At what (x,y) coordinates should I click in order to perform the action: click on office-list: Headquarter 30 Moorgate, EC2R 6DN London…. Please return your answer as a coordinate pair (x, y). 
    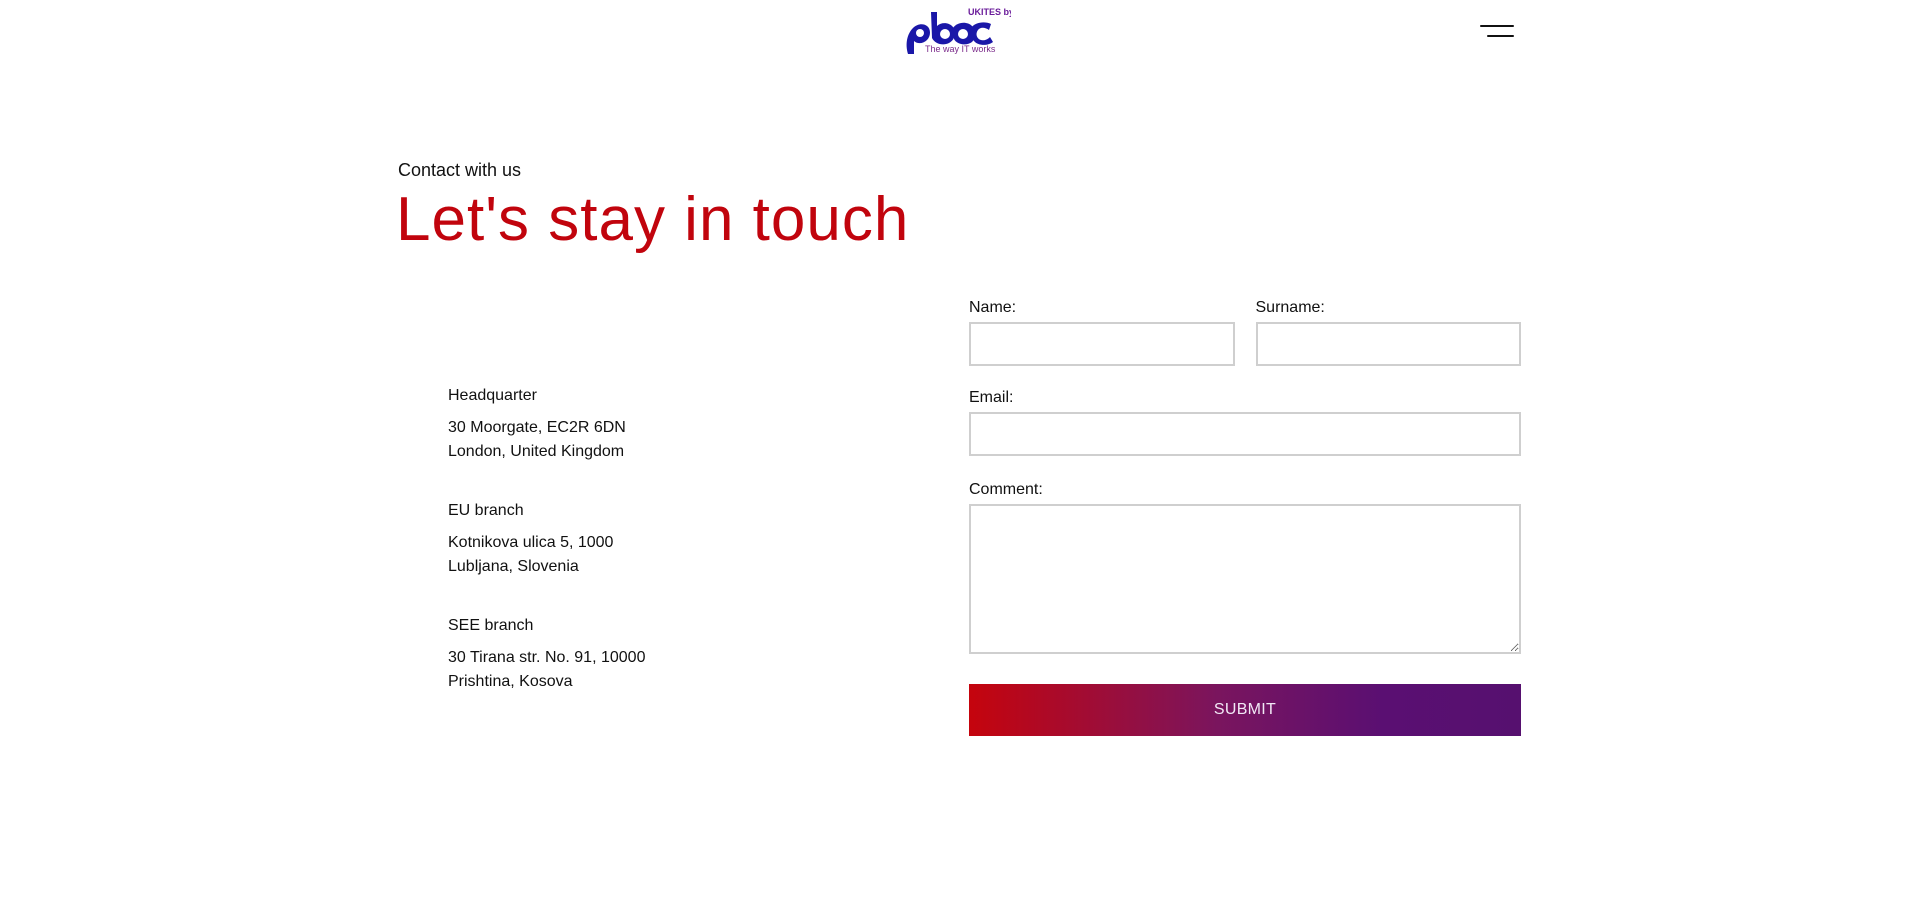
    Looking at the image, I should click on (658, 558).